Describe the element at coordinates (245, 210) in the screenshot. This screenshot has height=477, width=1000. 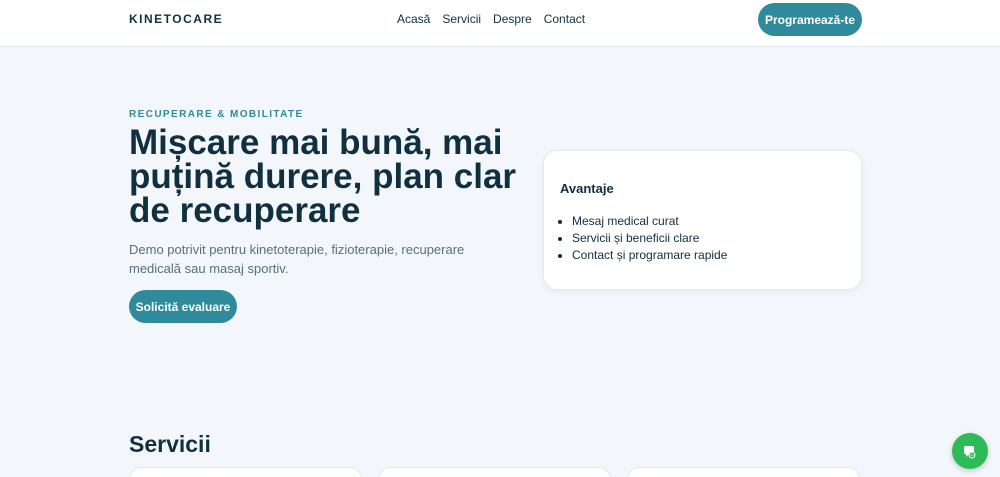
I see `hero-title-line: de recuperare` at that location.